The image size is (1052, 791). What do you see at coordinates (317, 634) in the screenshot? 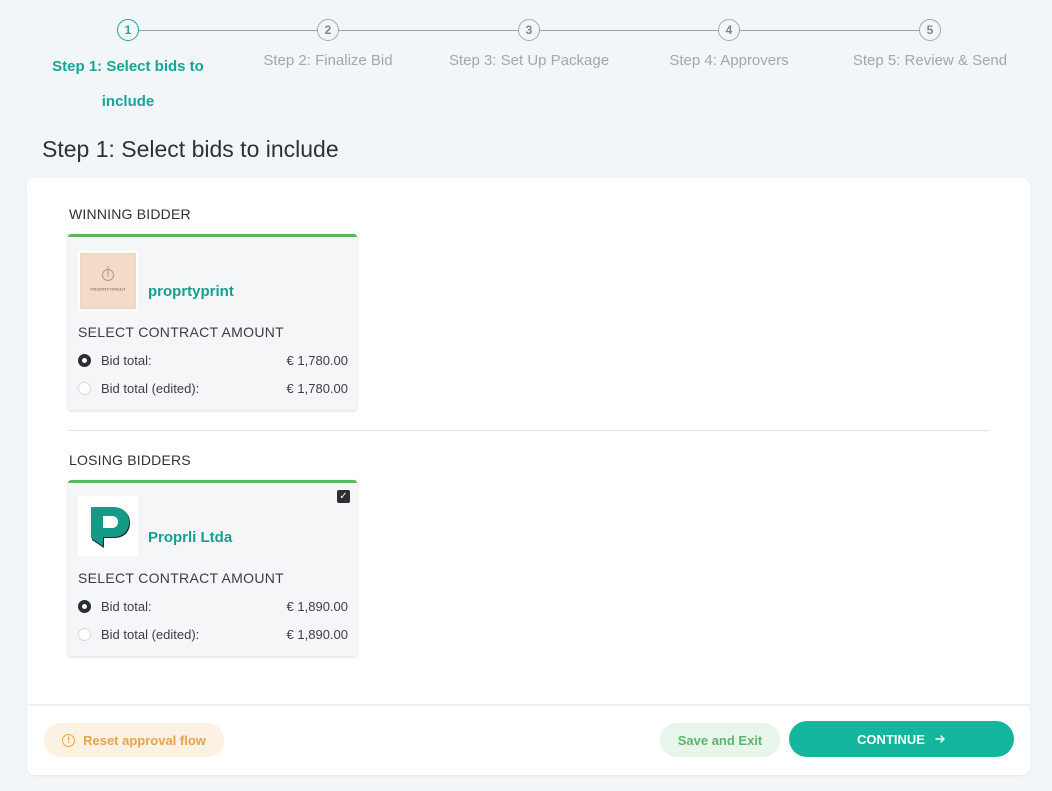
I see `bid-total-edited-amount: € 1,890.00` at bounding box center [317, 634].